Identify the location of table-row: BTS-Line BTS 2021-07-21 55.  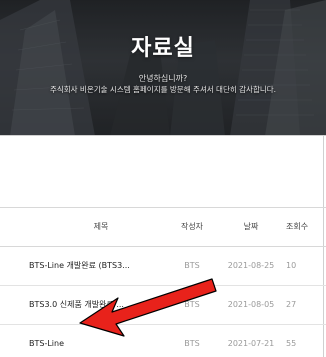
(163, 341).